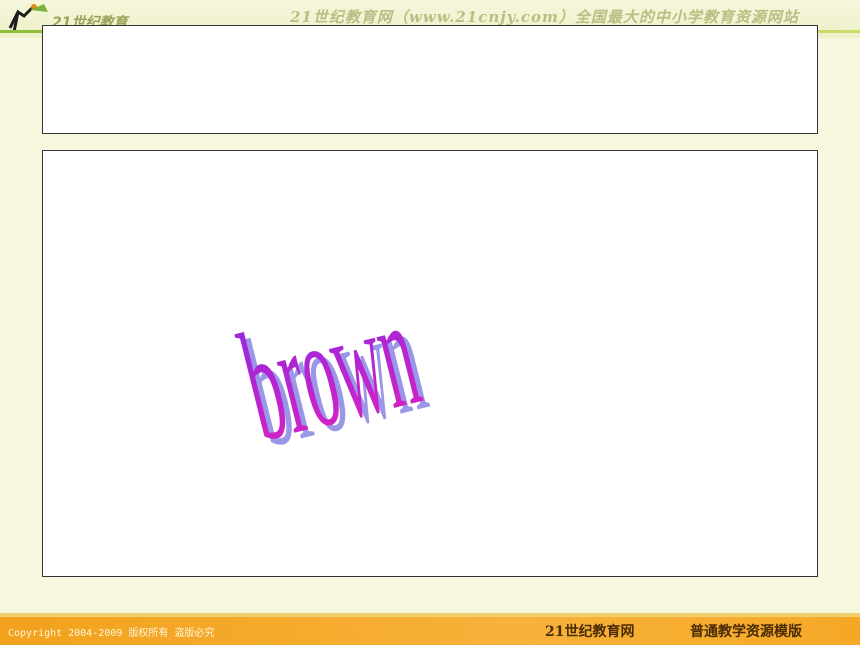 Image resolution: width=860 pixels, height=645 pixels. Describe the element at coordinates (746, 632) in the screenshot. I see `footer-tagline: 普通教学资源模版` at that location.